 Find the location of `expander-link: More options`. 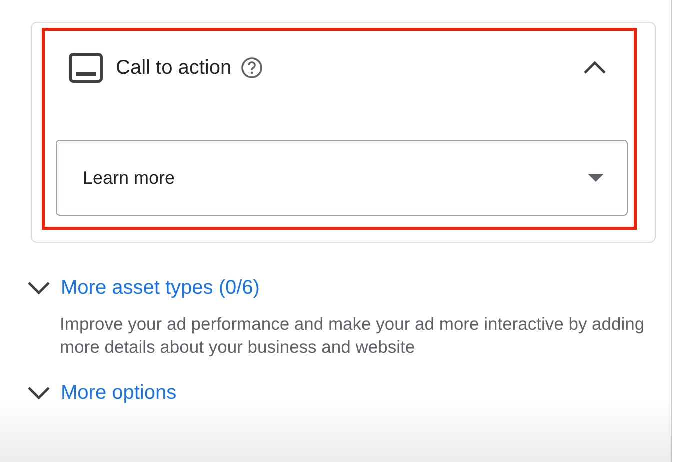

expander-link: More options is located at coordinates (119, 393).